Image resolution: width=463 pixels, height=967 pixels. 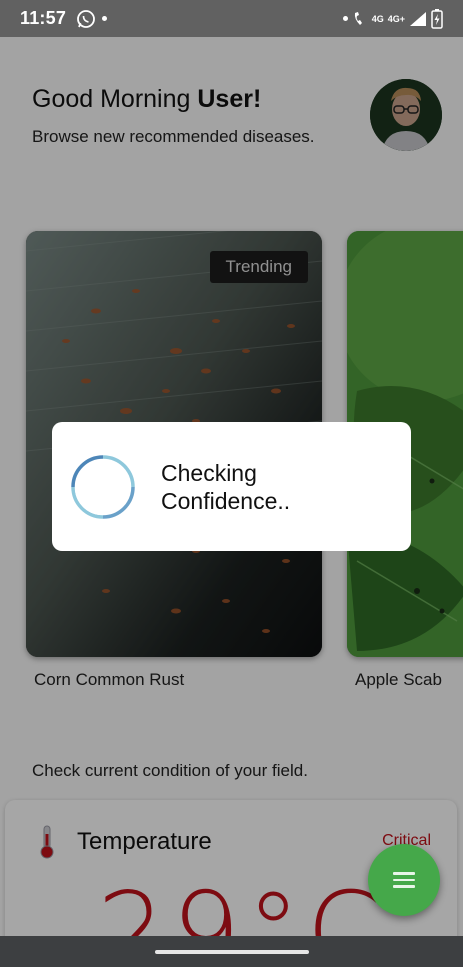 I want to click on status-notifications, so click(x=92, y=19).